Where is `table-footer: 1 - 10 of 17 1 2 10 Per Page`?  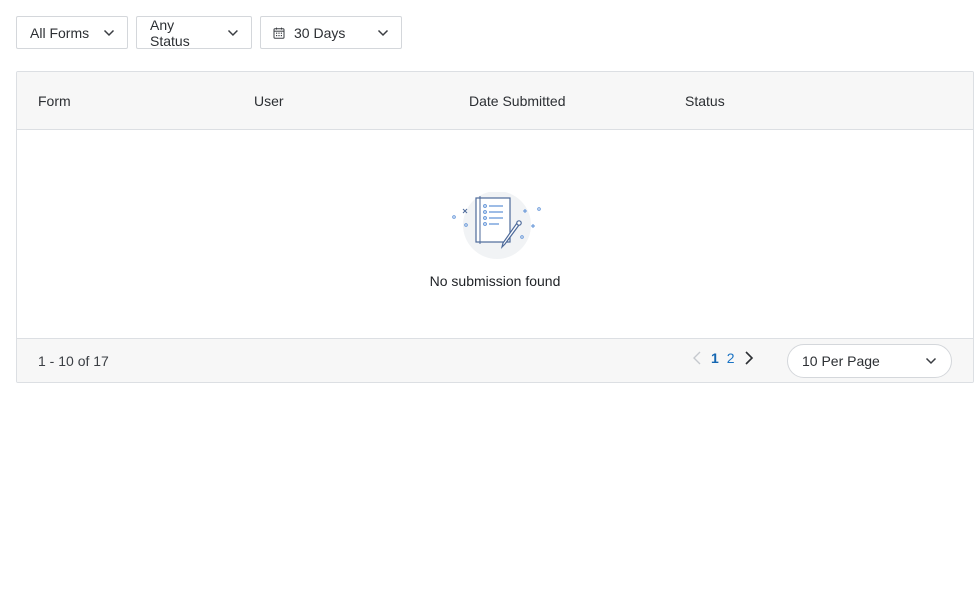
table-footer: 1 - 10 of 17 1 2 10 Per Page is located at coordinates (495, 360).